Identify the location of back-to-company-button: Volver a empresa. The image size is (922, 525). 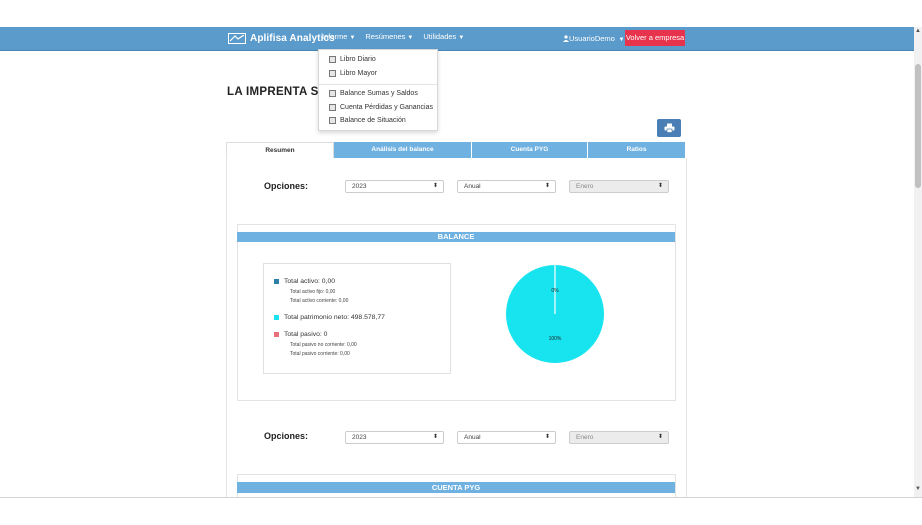
(655, 38).